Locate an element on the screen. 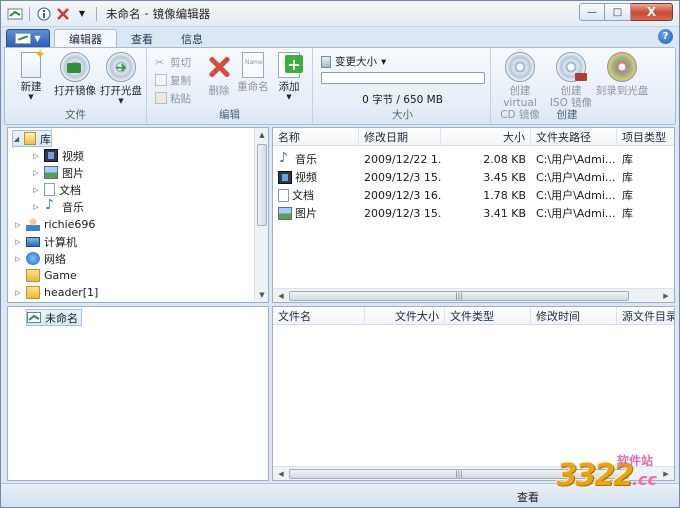 The height and width of the screenshot is (508, 680). new-button: 新建 ▼ is located at coordinates (31, 74).